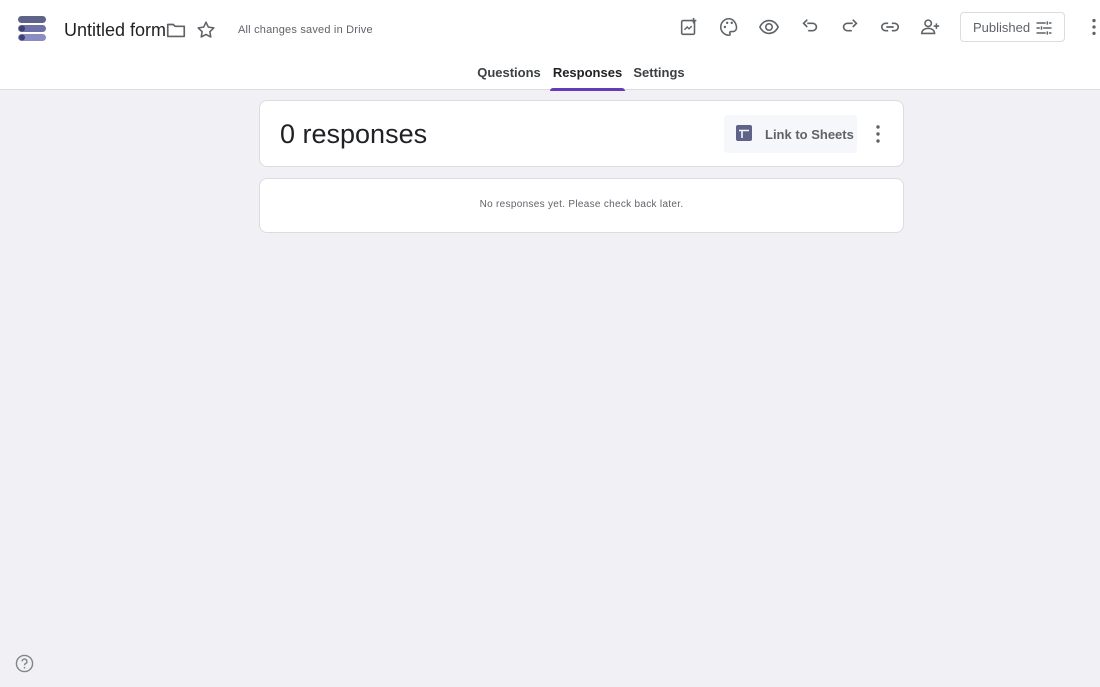  Describe the element at coordinates (659, 77) in the screenshot. I see `tab-settings: Settings` at that location.